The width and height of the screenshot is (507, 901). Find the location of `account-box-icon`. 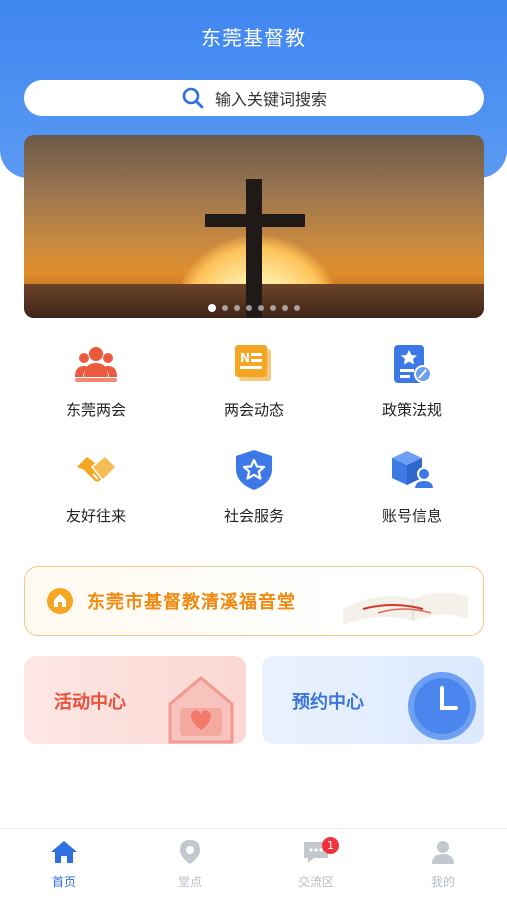

account-box-icon is located at coordinates (412, 470).